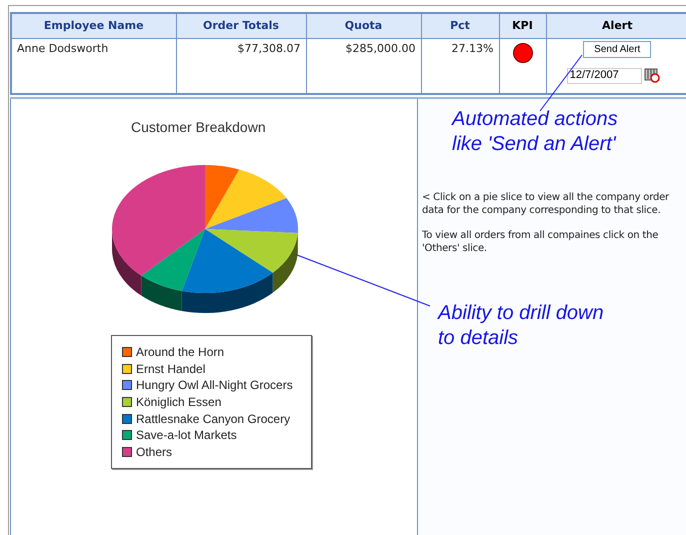  Describe the element at coordinates (213, 419) in the screenshot. I see `legend-label: Rattlesnake Canyon Grocery` at that location.